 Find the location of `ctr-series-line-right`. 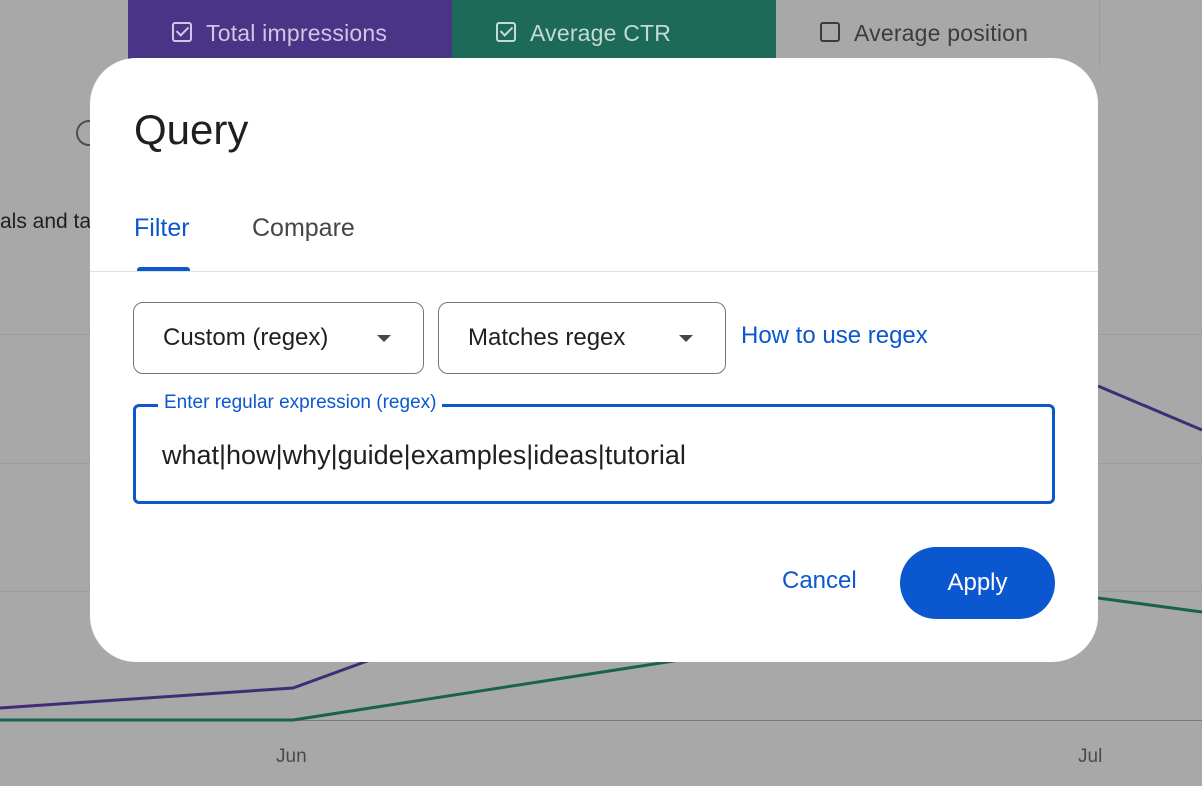

ctr-series-line-right is located at coordinates (1149, 605).